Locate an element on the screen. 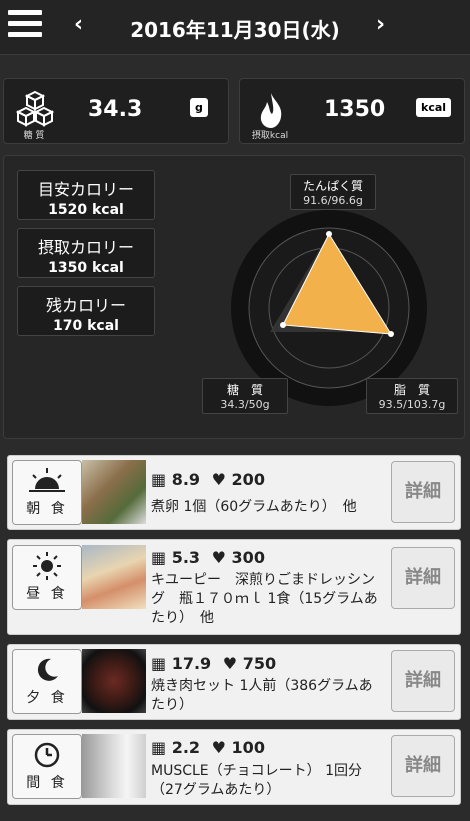  app-header: ‹ 2016年11月30日(水) › is located at coordinates (235, 27).